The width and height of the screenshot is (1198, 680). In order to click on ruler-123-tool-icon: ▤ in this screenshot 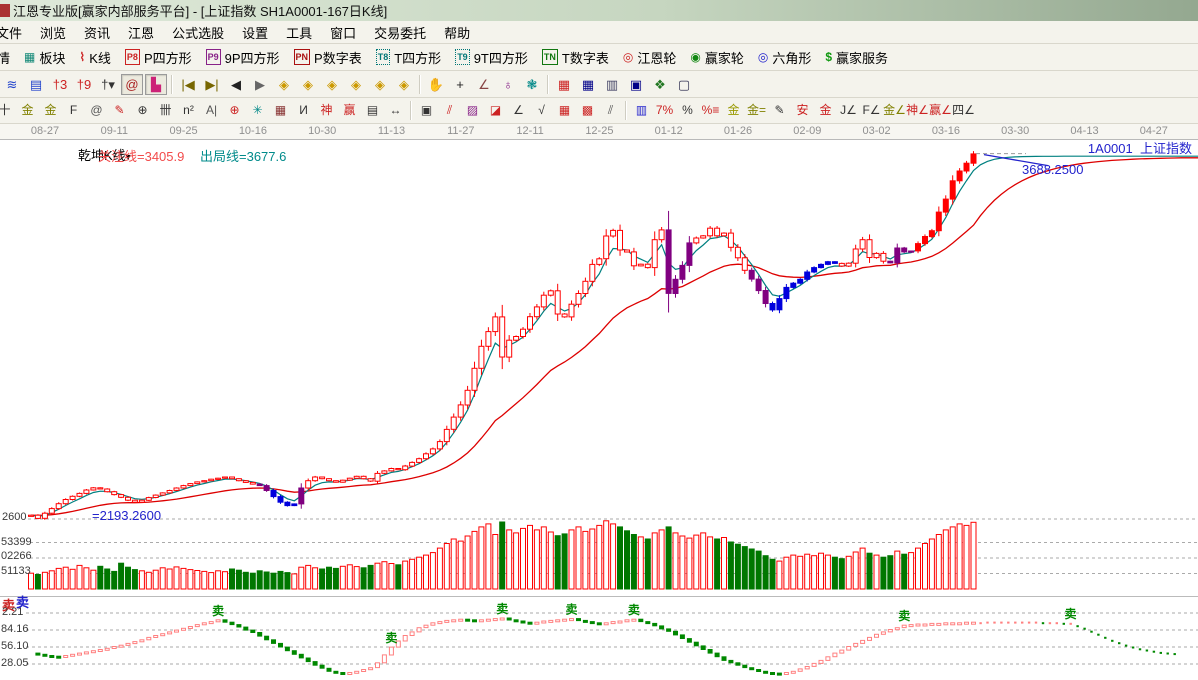, I will do `click(372, 111)`.